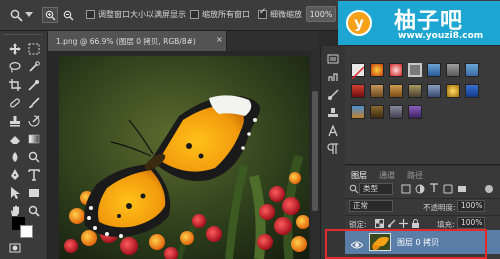 The height and width of the screenshot is (259, 500). What do you see at coordinates (15, 157) in the screenshot?
I see `blur-tool-icon` at bounding box center [15, 157].